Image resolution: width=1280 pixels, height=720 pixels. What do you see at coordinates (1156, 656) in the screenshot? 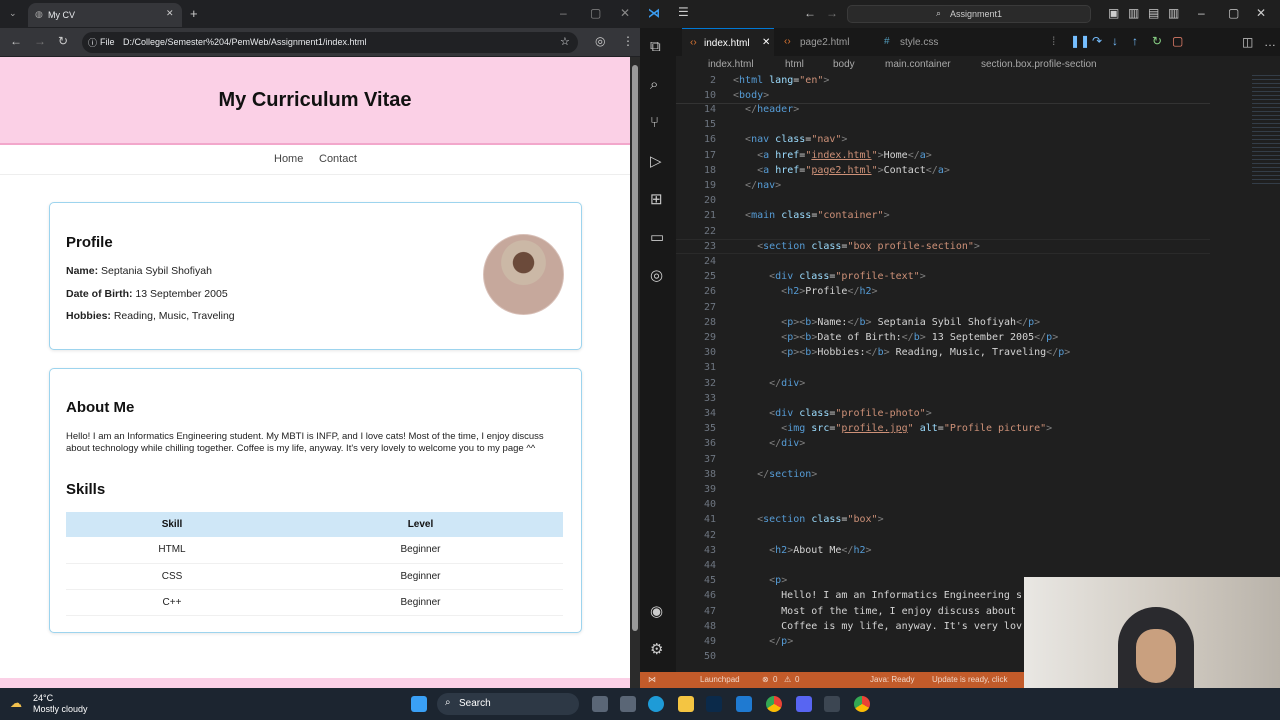
I see `person-face` at bounding box center [1156, 656].